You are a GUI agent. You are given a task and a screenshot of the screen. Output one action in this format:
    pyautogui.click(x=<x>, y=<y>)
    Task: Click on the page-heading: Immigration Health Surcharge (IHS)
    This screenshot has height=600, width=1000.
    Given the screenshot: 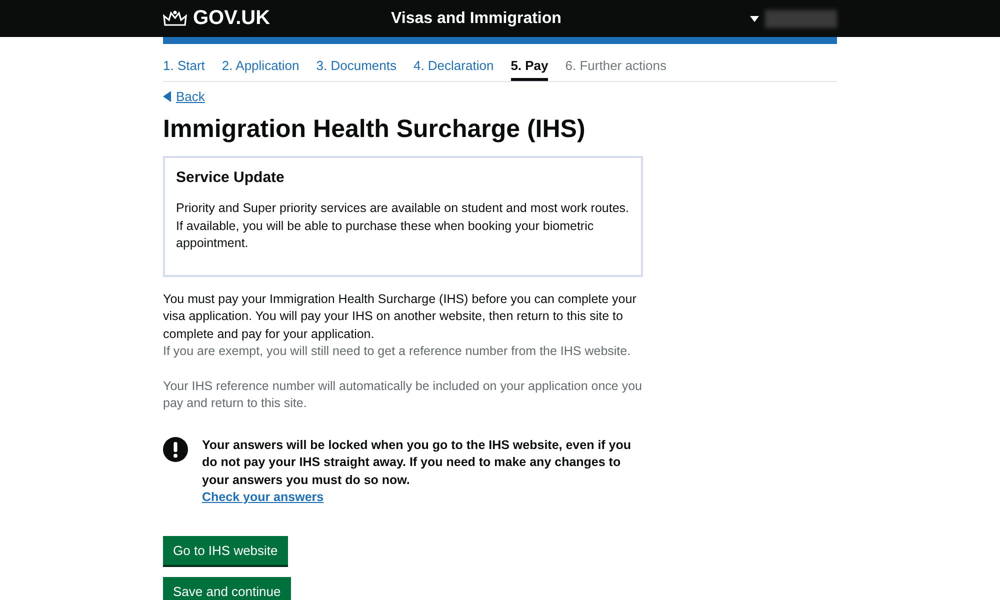 What is the action you would take?
    pyautogui.click(x=374, y=129)
    